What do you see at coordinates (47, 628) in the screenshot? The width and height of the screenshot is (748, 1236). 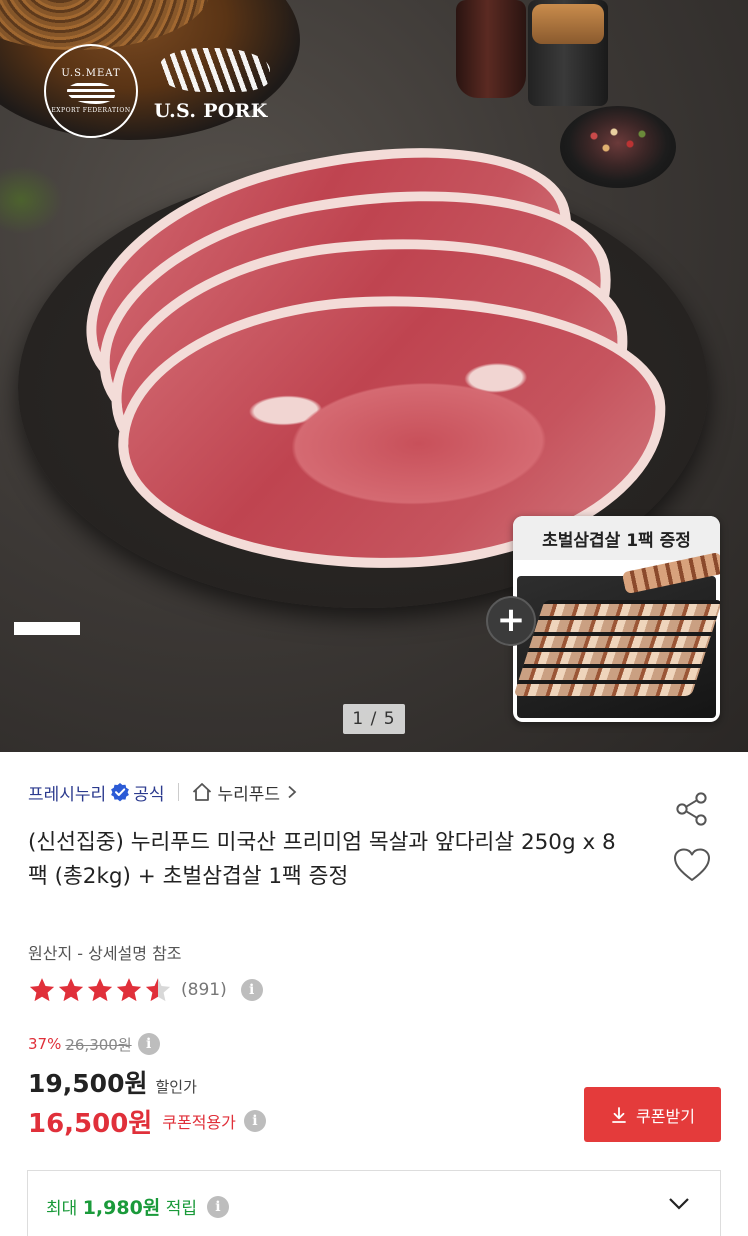 I see `image-overlay-mark` at bounding box center [47, 628].